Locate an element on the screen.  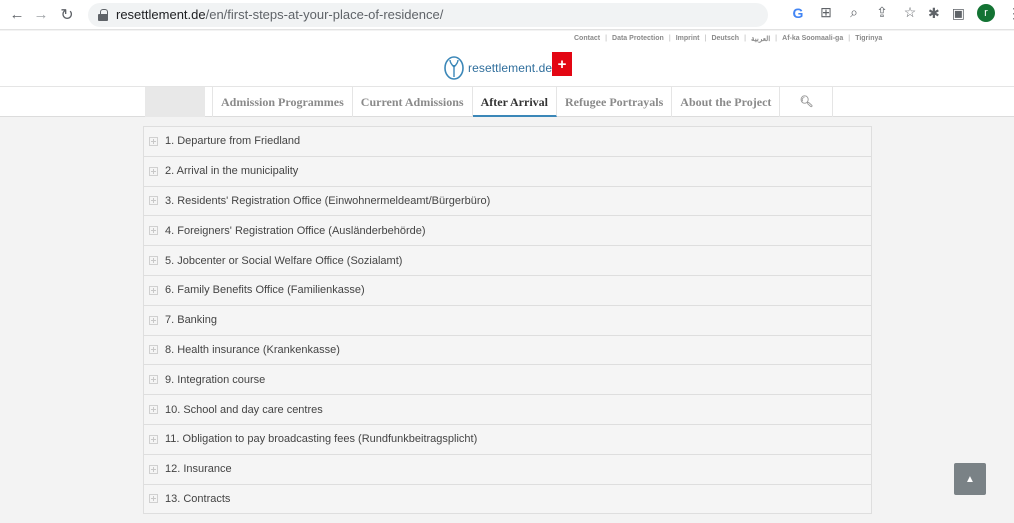
accordion-item-label: 12. Insurance is located at coordinates (198, 469).